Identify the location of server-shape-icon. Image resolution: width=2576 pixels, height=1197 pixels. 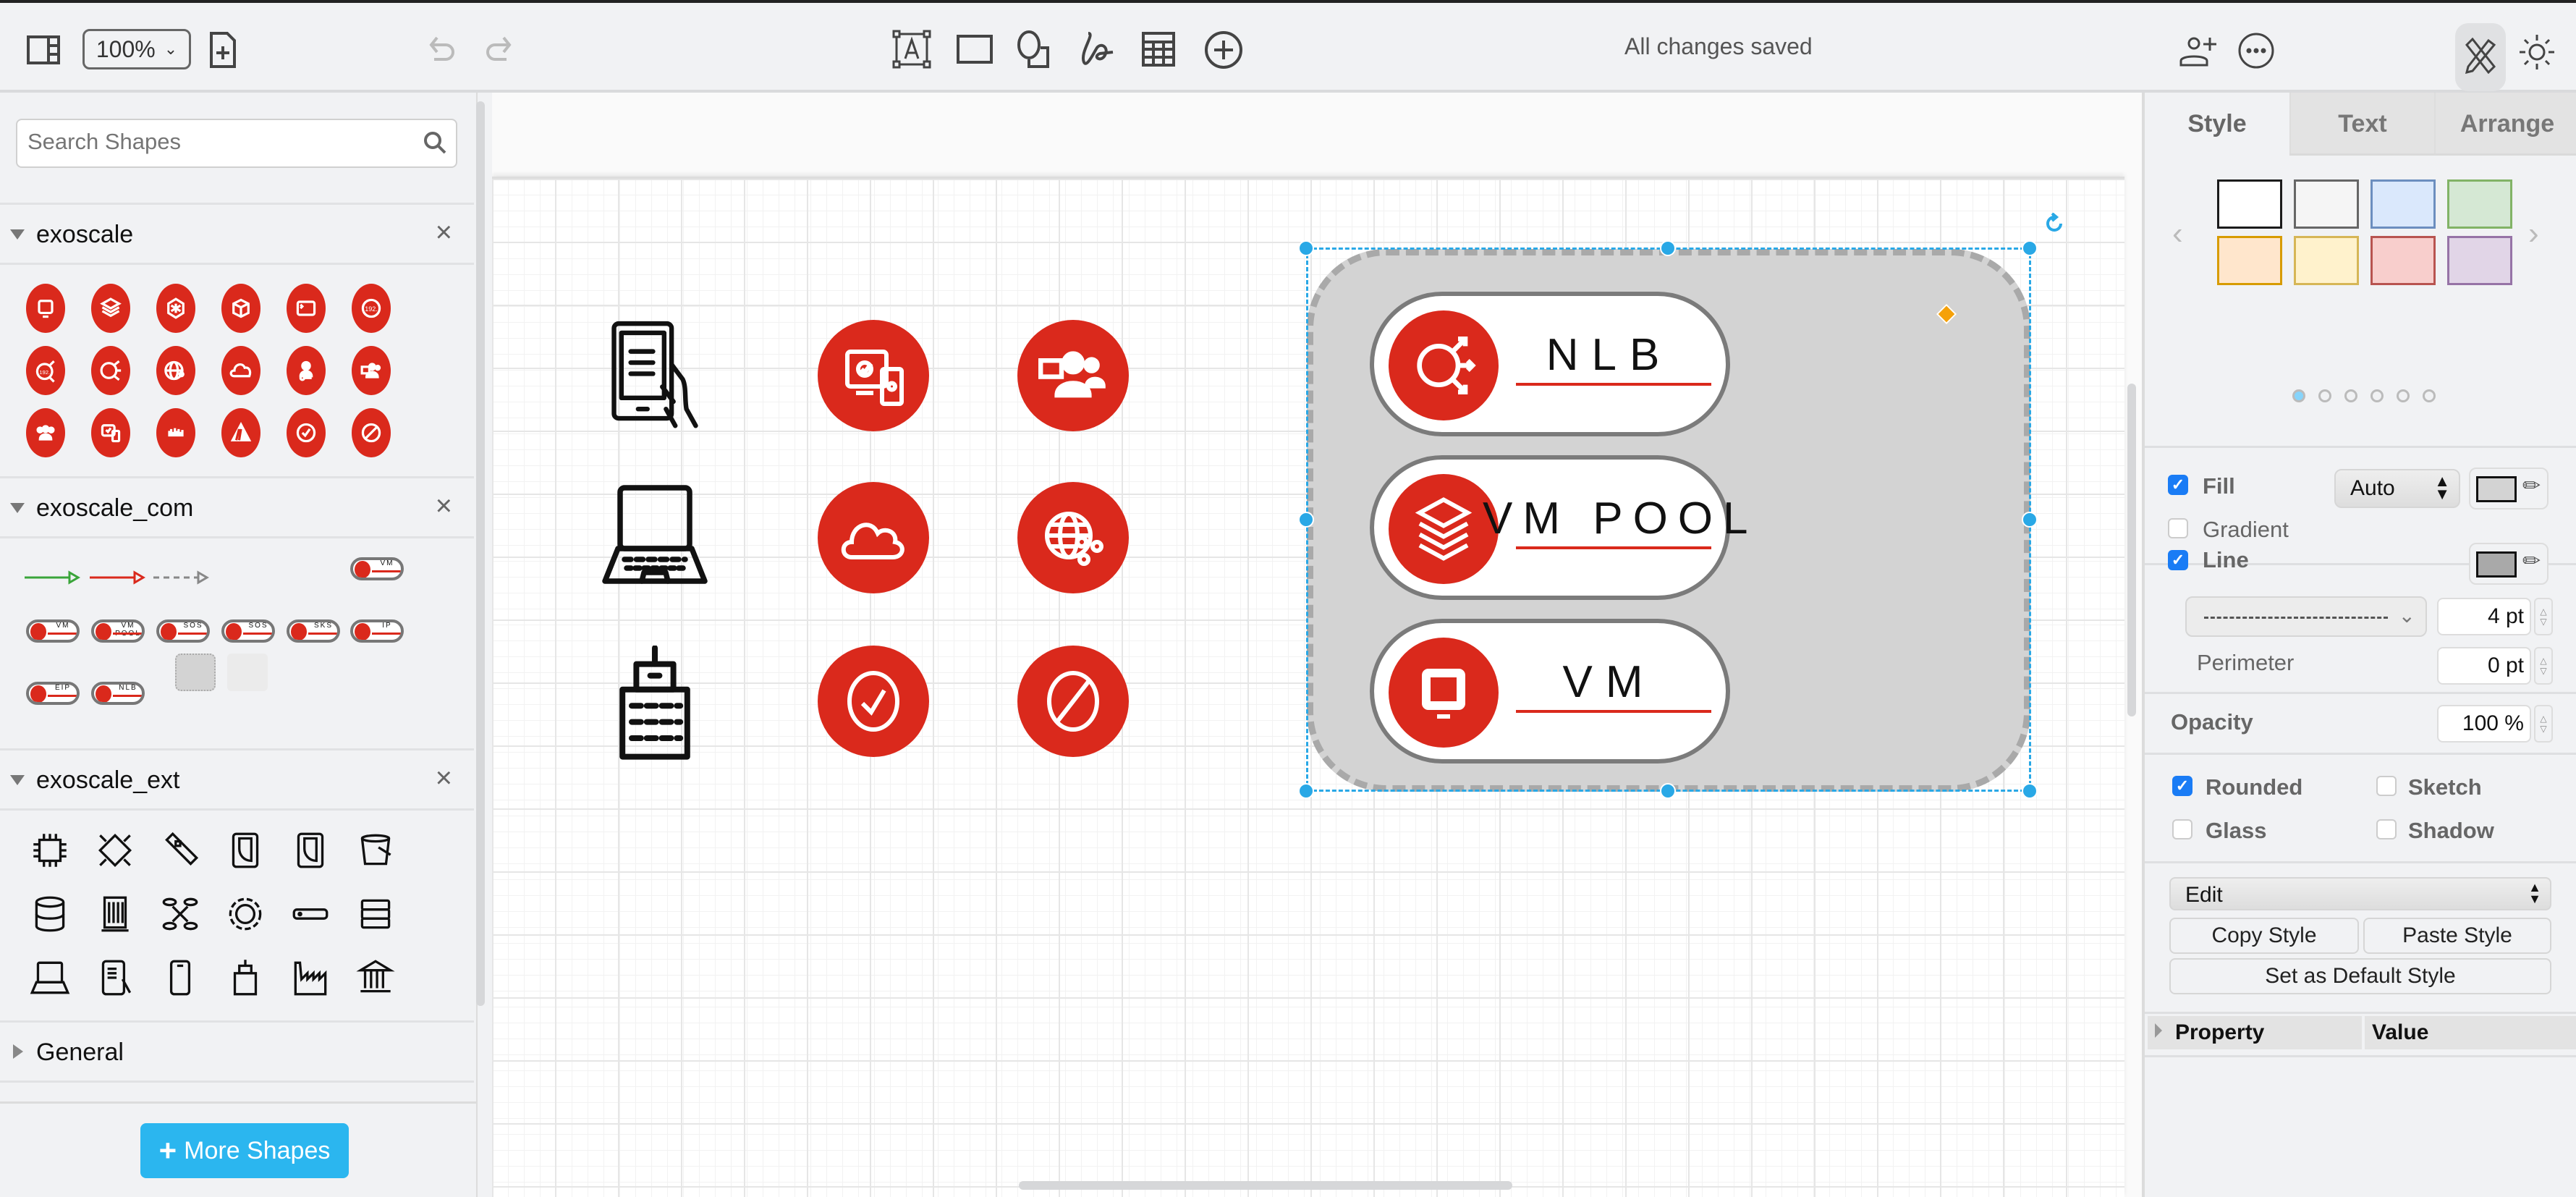
(310, 914).